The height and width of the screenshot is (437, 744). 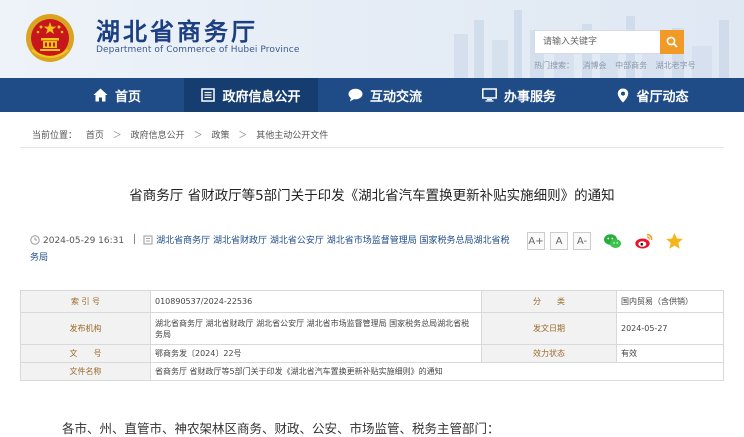 I want to click on issuer-label: 发布机构, so click(x=85, y=328).